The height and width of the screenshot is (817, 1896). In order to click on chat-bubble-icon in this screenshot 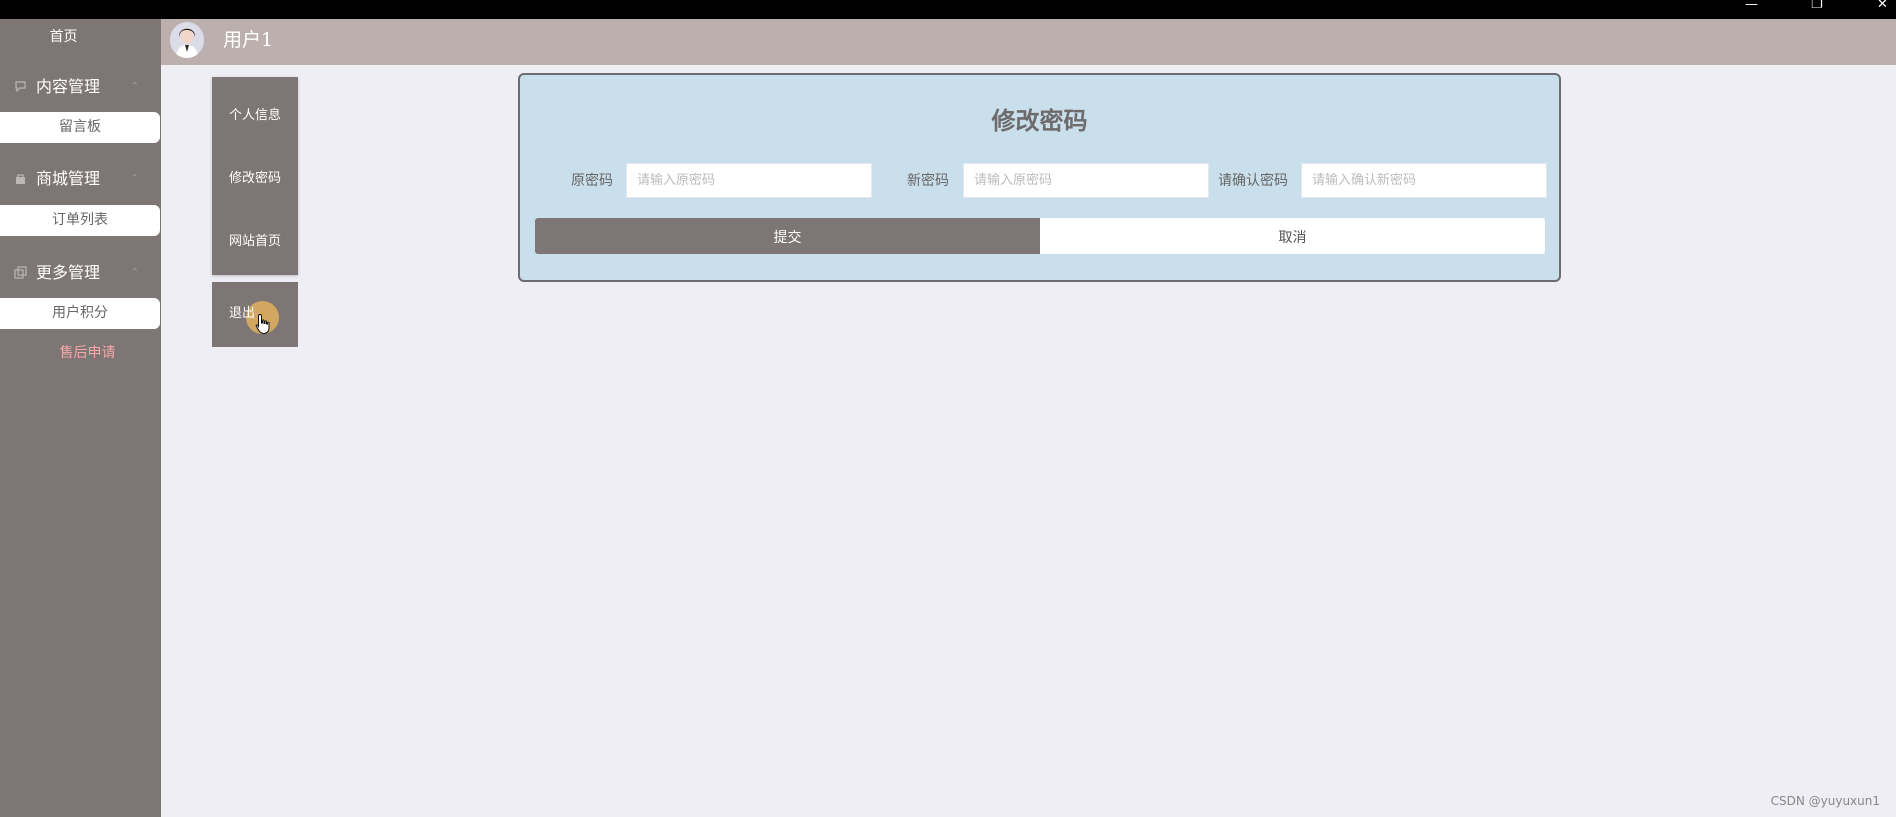, I will do `click(20, 86)`.